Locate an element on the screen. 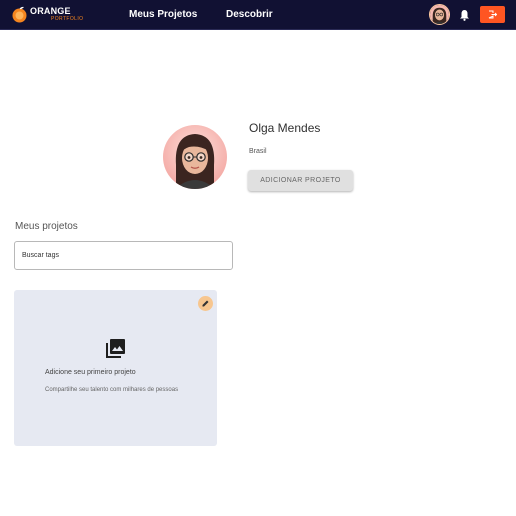 The height and width of the screenshot is (516, 516). profile-avatar is located at coordinates (195, 157).